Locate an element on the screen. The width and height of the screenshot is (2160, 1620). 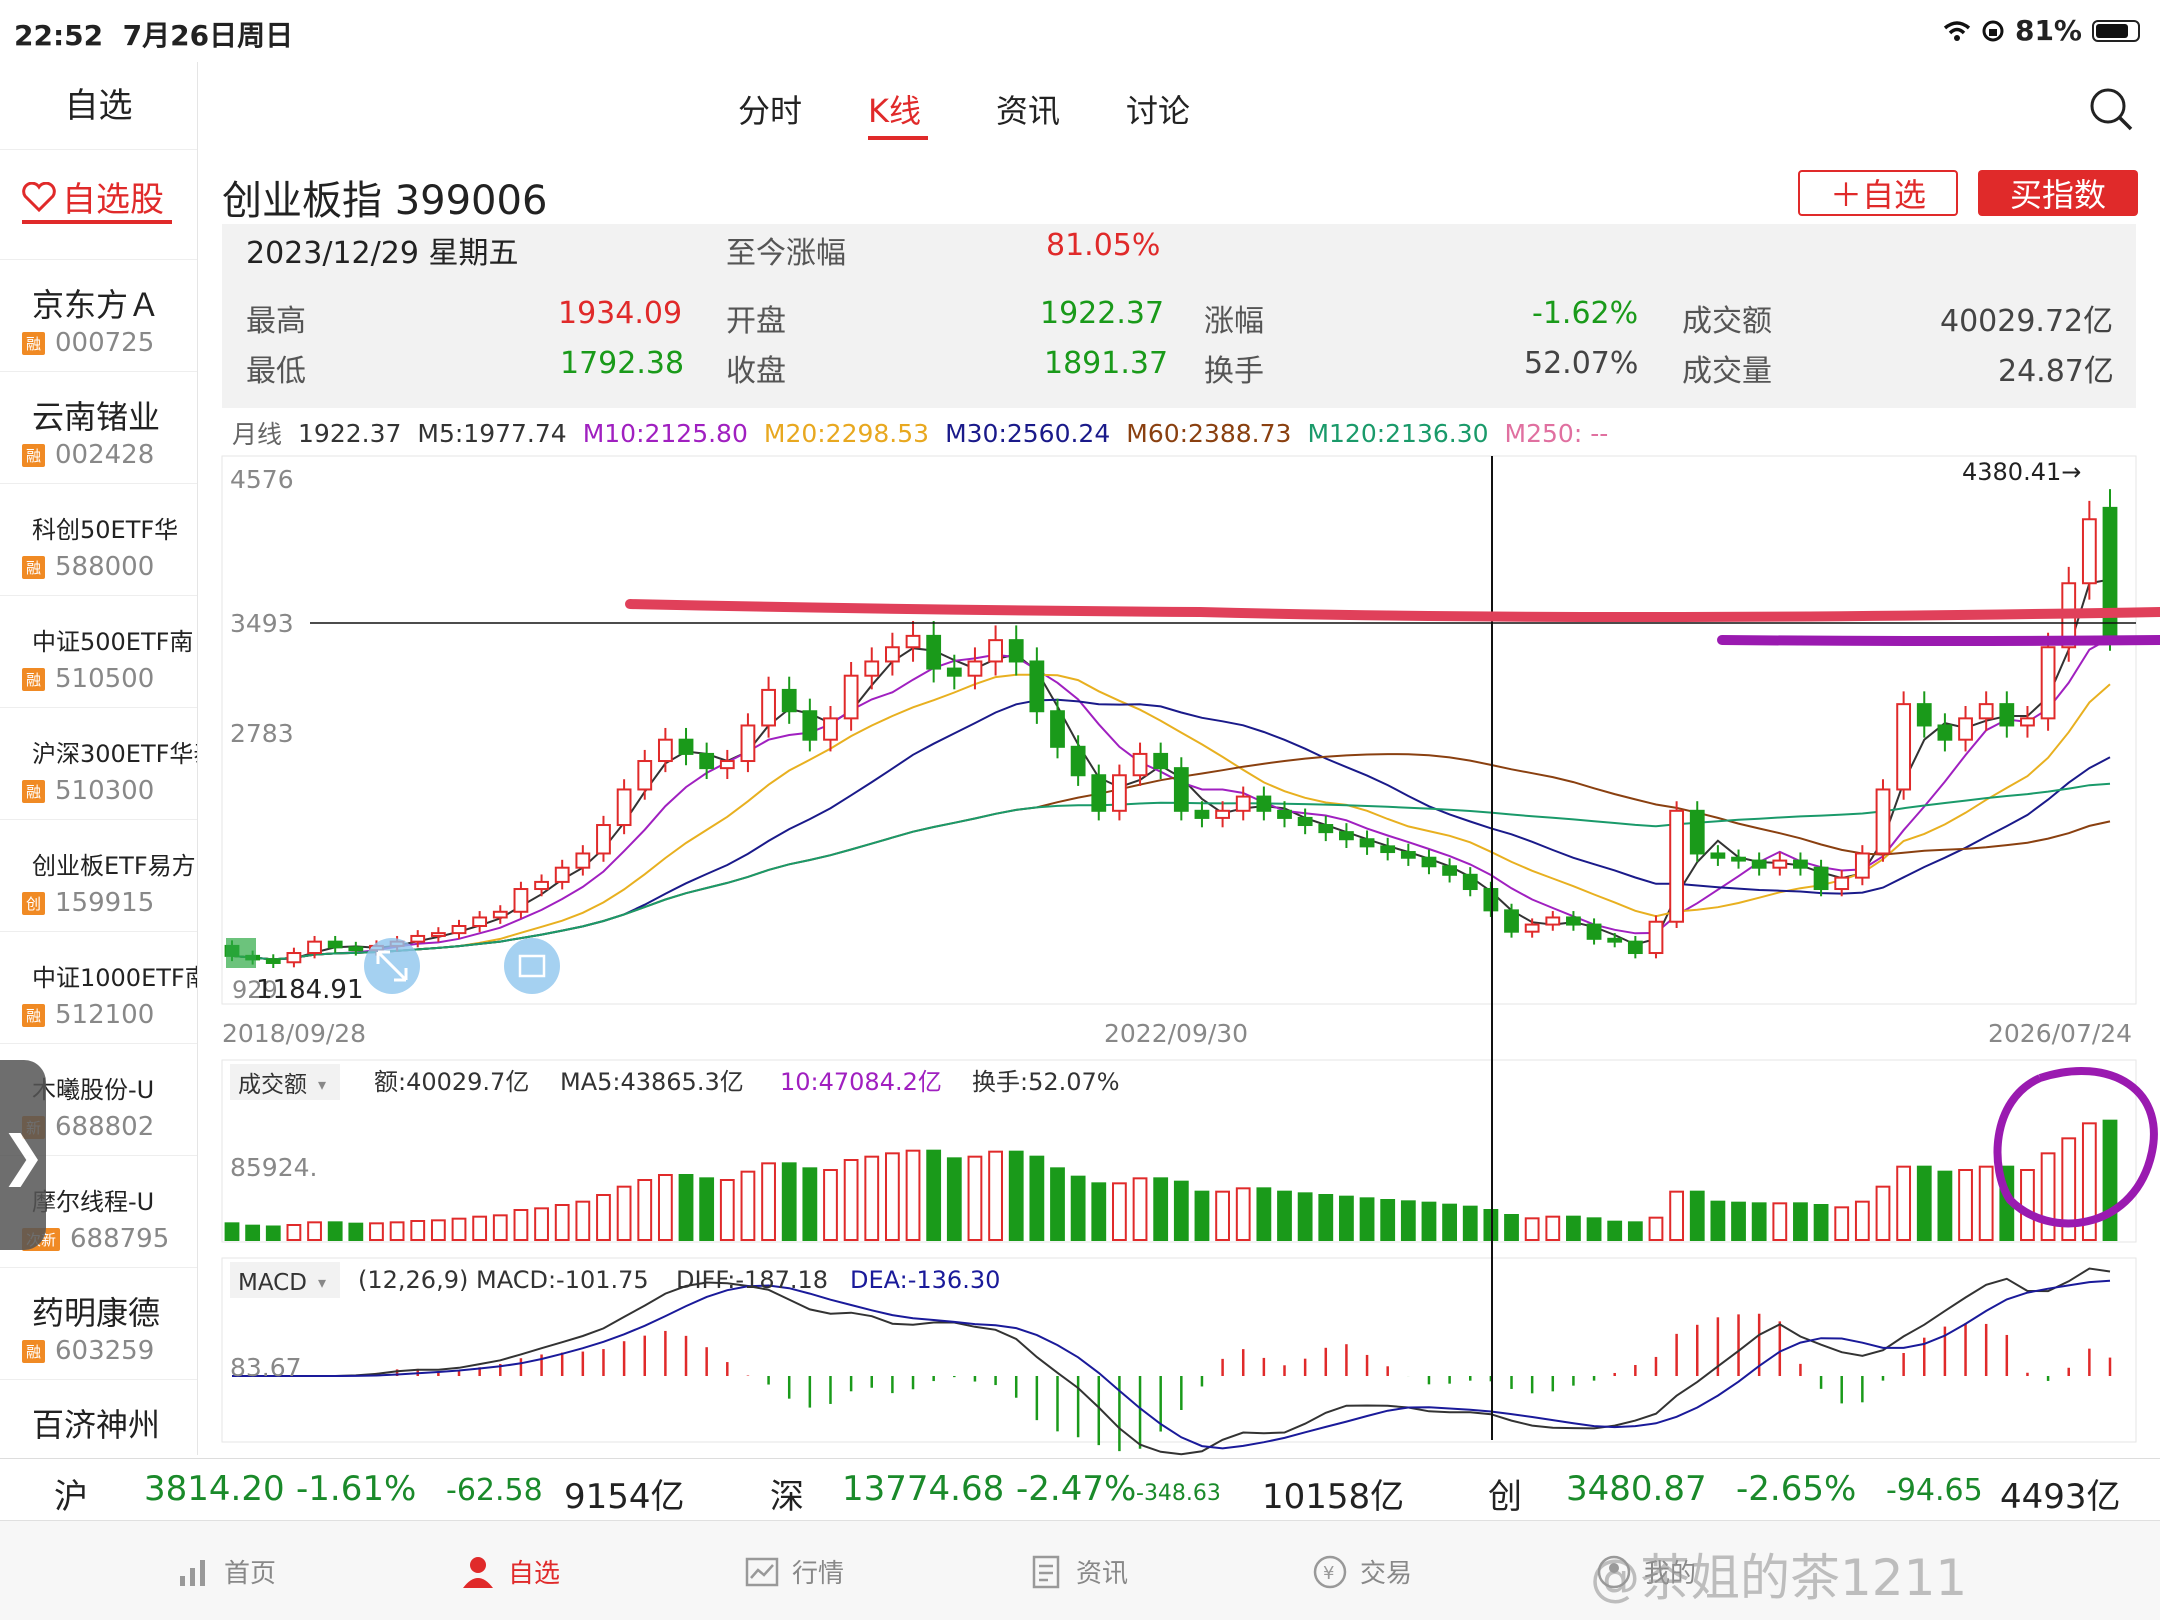
expand-tool-icon is located at coordinates (392, 966).